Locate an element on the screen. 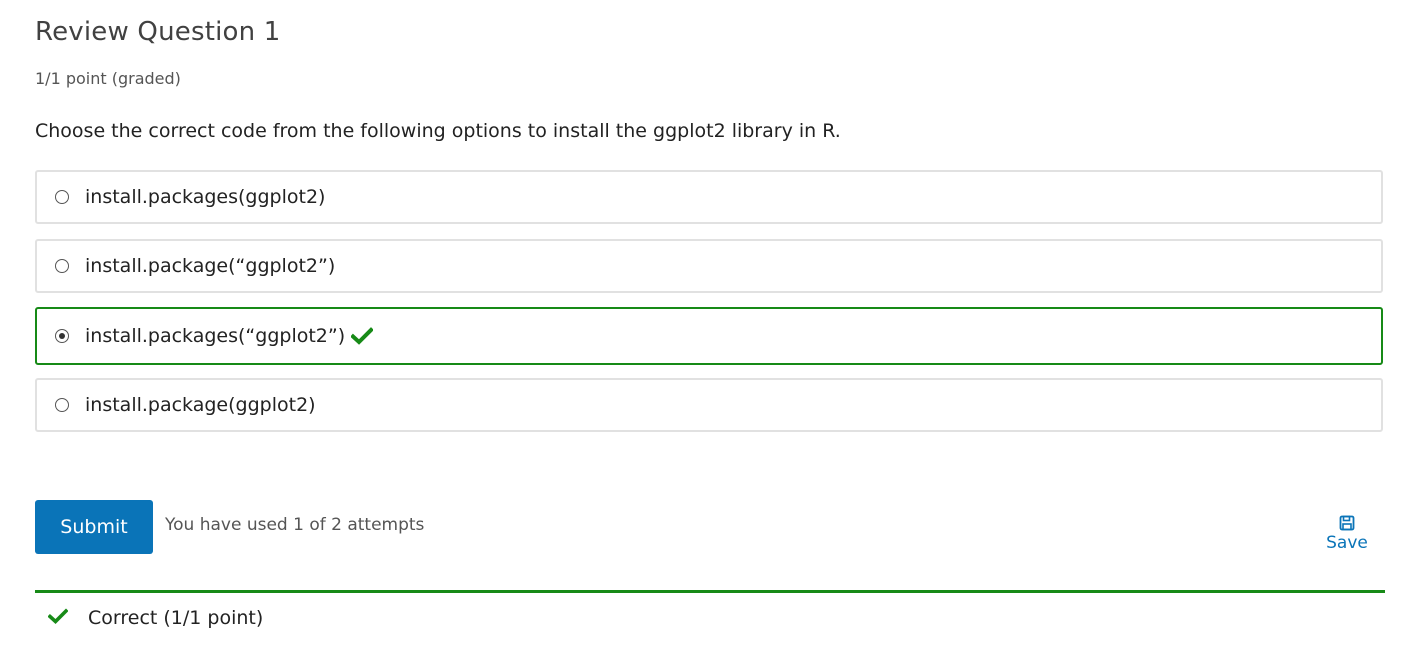 The image size is (1414, 662). result-label: Correct (1/1 point) is located at coordinates (176, 618).